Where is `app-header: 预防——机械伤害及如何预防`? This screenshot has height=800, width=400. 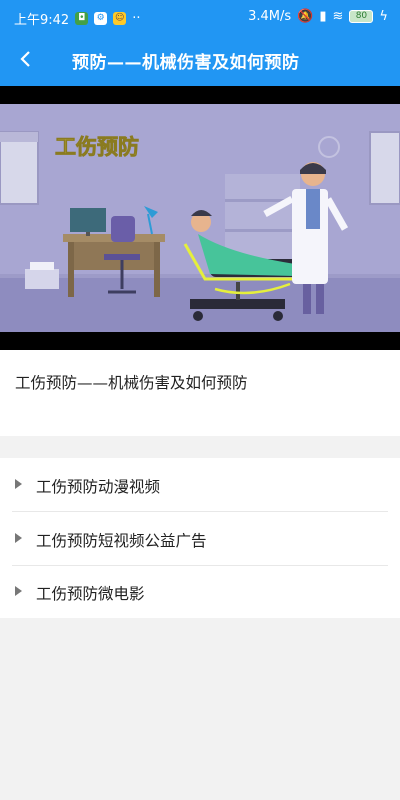 app-header: 预防——机械伤害及如何预防 is located at coordinates (200, 60).